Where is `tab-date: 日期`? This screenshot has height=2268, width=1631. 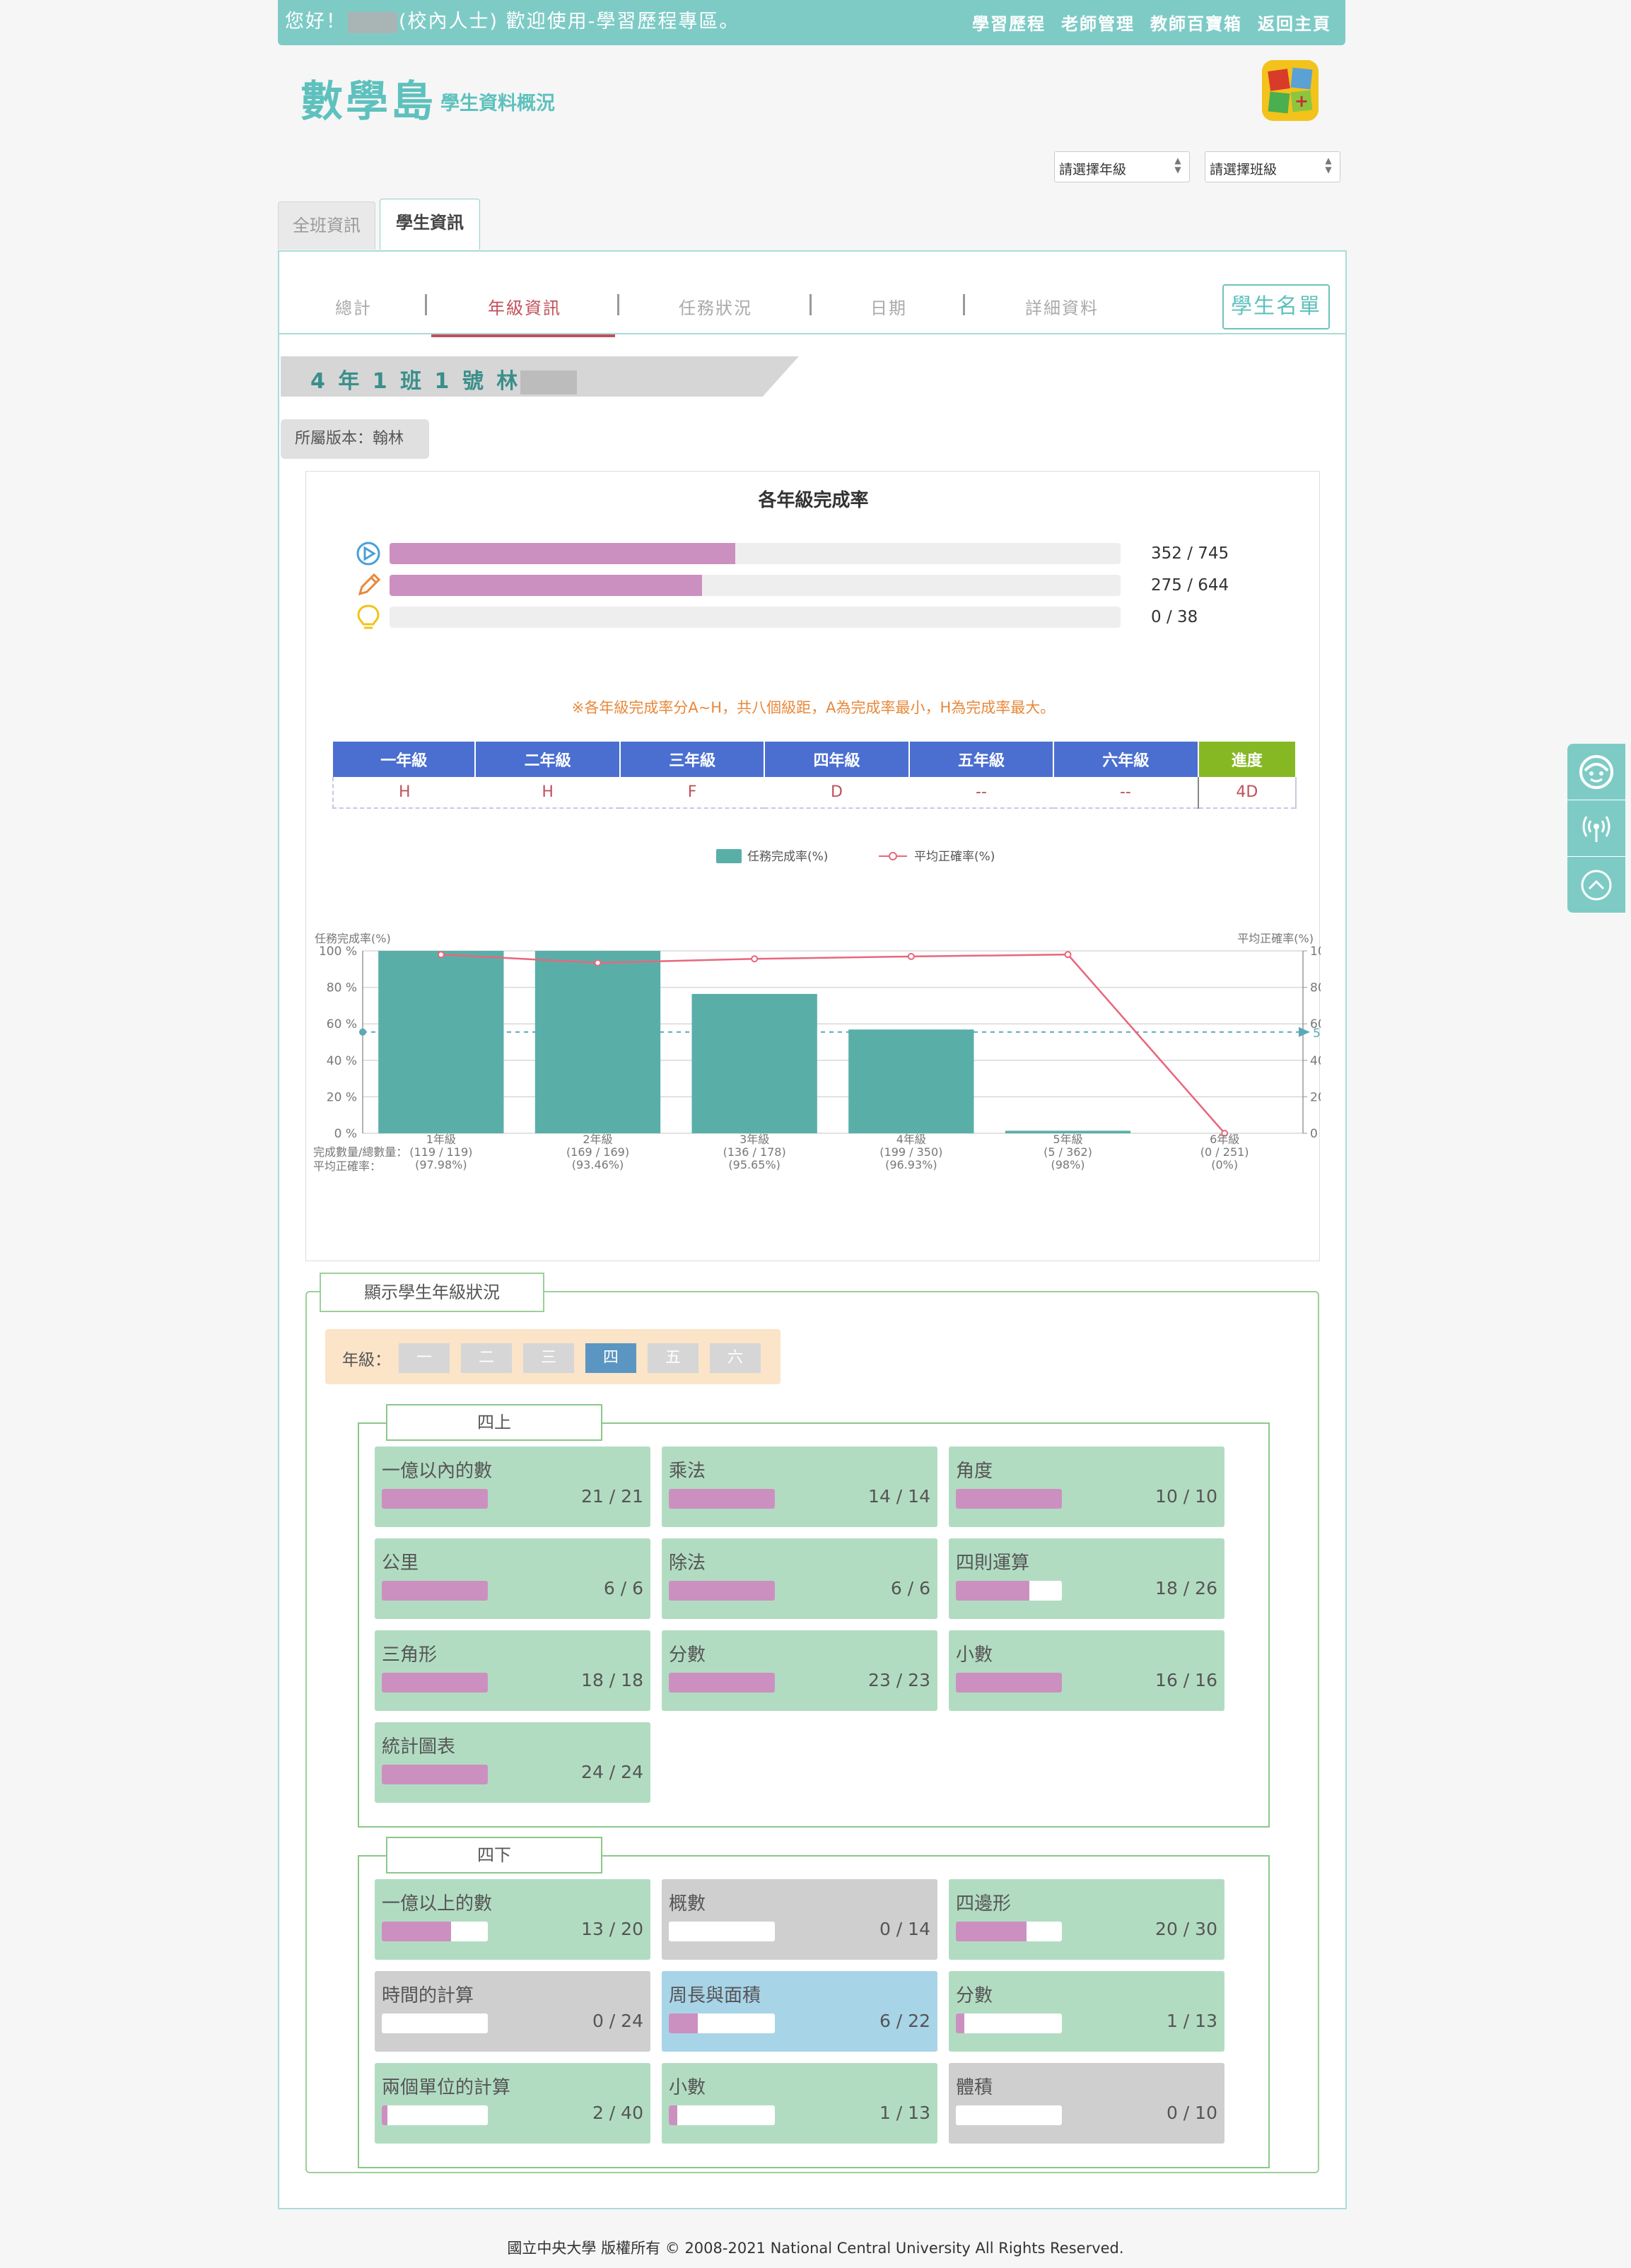 tab-date: 日期 is located at coordinates (889, 306).